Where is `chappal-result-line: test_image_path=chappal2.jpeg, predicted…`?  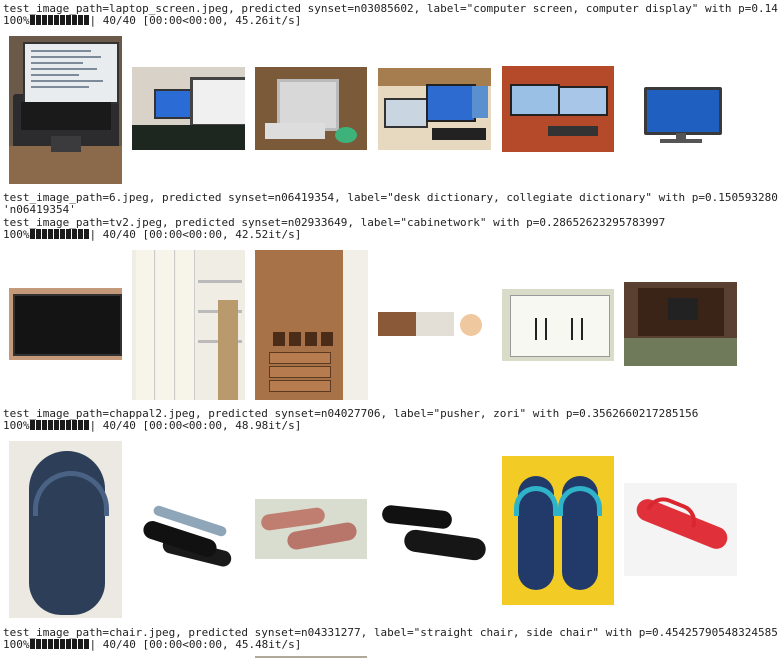 chappal-result-line: test_image_path=chappal2.jpeg, predicted… is located at coordinates (351, 414).